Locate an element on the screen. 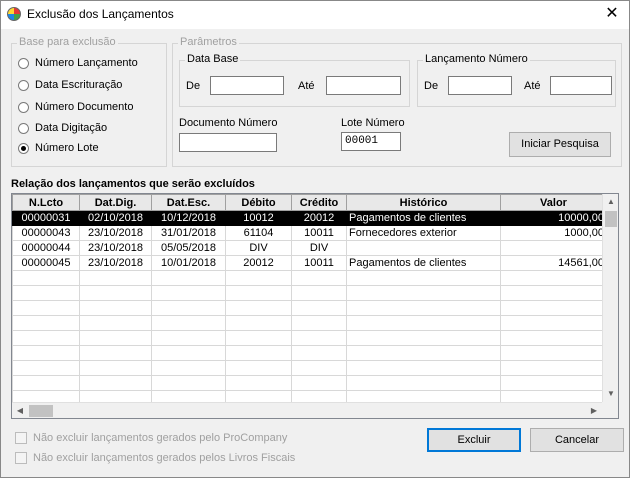  iniciar-pesquisa-button: Iniciar Pesquisa is located at coordinates (560, 144).